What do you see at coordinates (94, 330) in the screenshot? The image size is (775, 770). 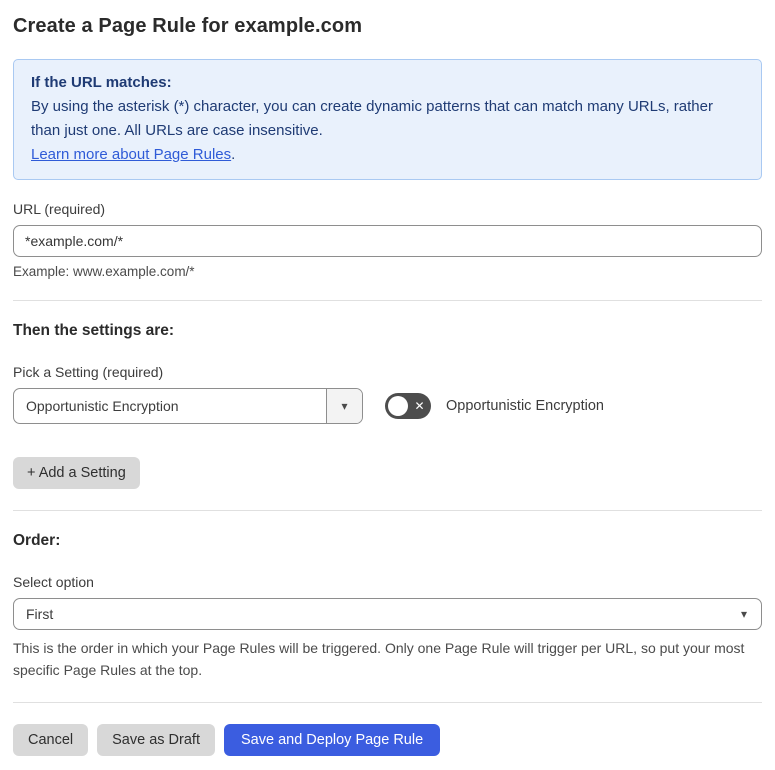 I see `settings-section-heading: Then the settings are:` at bounding box center [94, 330].